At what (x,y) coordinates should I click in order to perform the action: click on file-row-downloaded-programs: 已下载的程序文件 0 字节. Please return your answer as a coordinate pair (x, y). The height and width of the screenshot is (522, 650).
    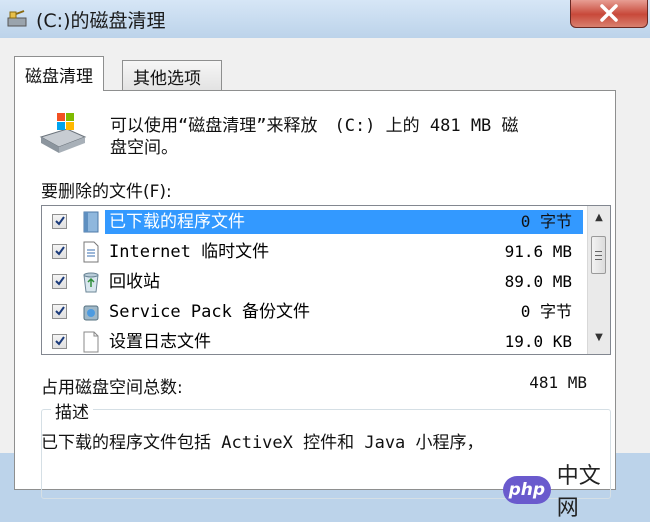
    Looking at the image, I should click on (314, 222).